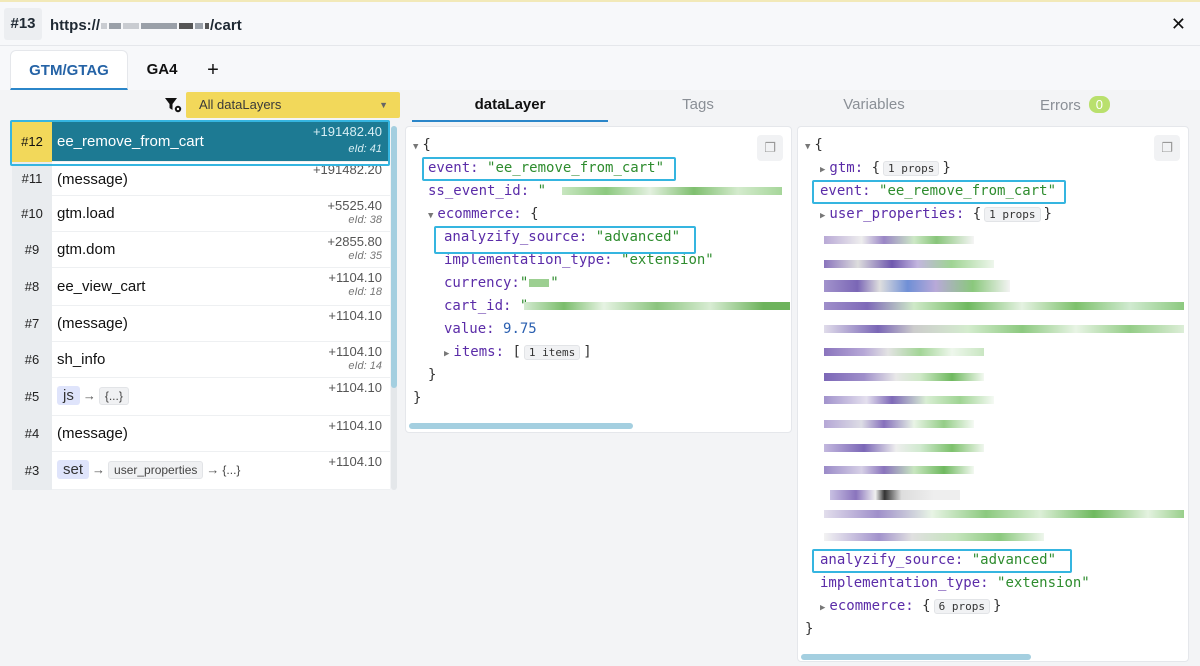 This screenshot has height=666, width=1200. What do you see at coordinates (562, 237) in the screenshot?
I see `json-analyzify-source: analyzify_source: "advanced"` at bounding box center [562, 237].